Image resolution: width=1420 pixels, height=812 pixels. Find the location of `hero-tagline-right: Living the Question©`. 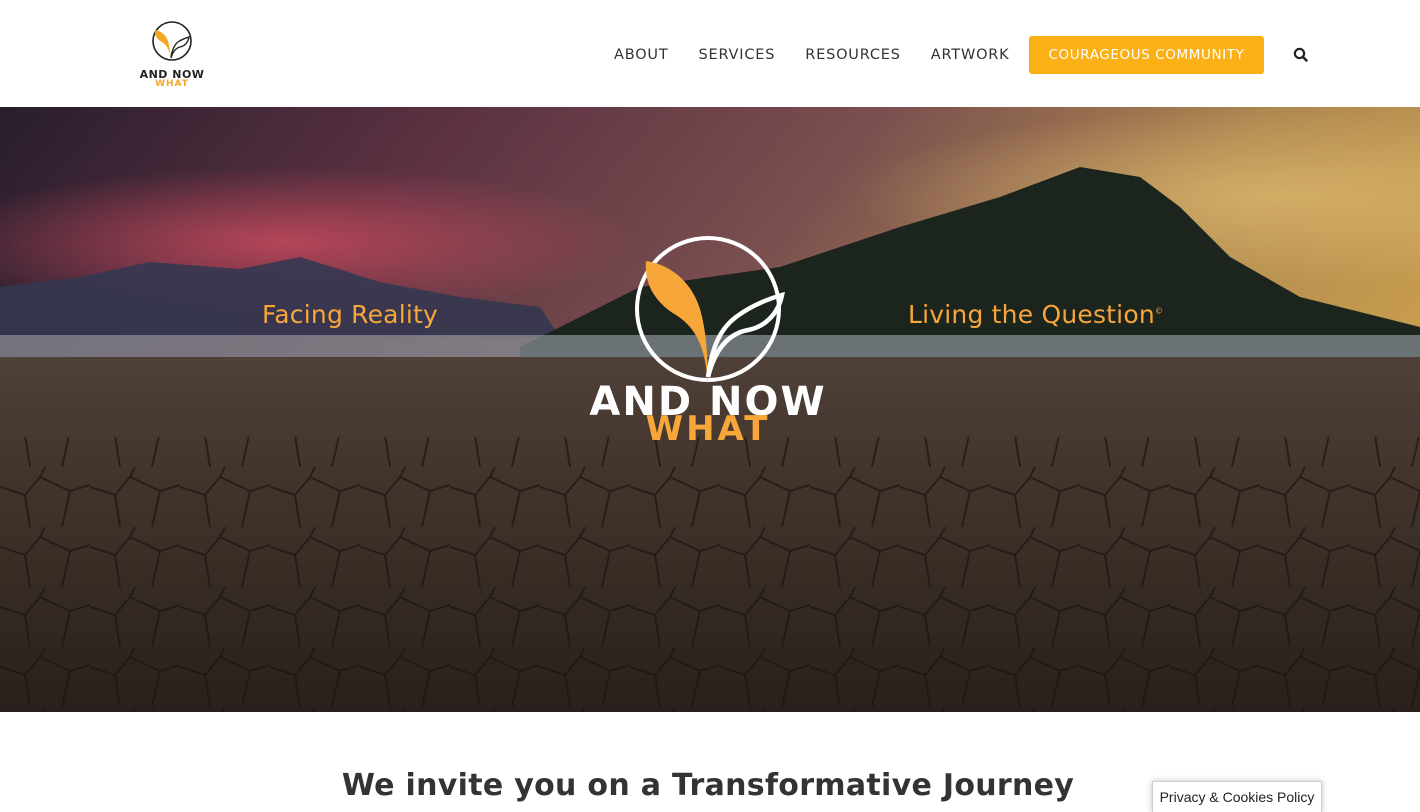

hero-tagline-right: Living the Question© is located at coordinates (1035, 314).